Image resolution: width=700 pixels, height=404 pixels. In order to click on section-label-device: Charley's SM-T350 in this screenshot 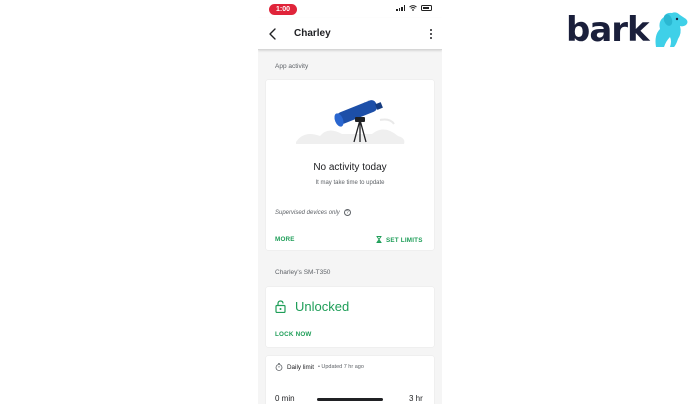, I will do `click(303, 272)`.